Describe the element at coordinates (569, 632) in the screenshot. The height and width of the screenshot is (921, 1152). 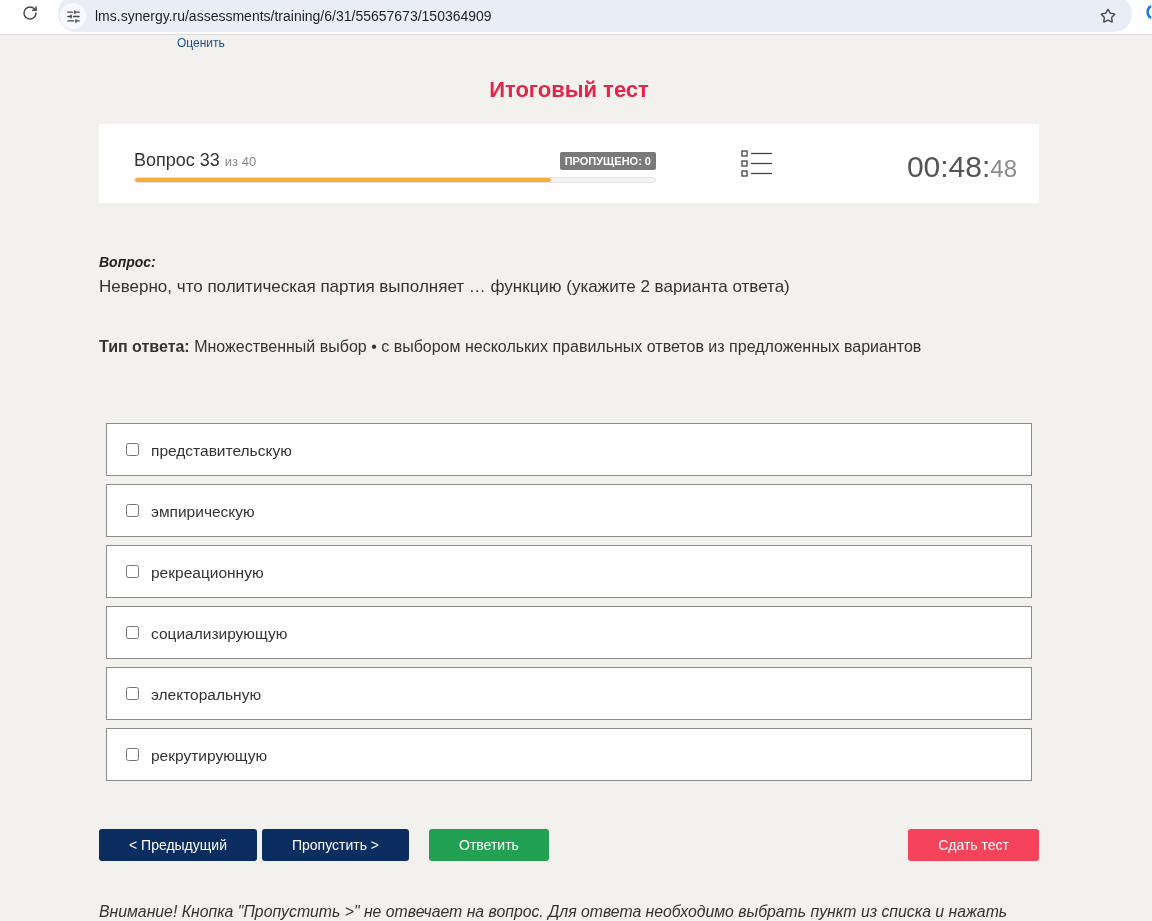
I see `answer-option: социализирующую` at that location.